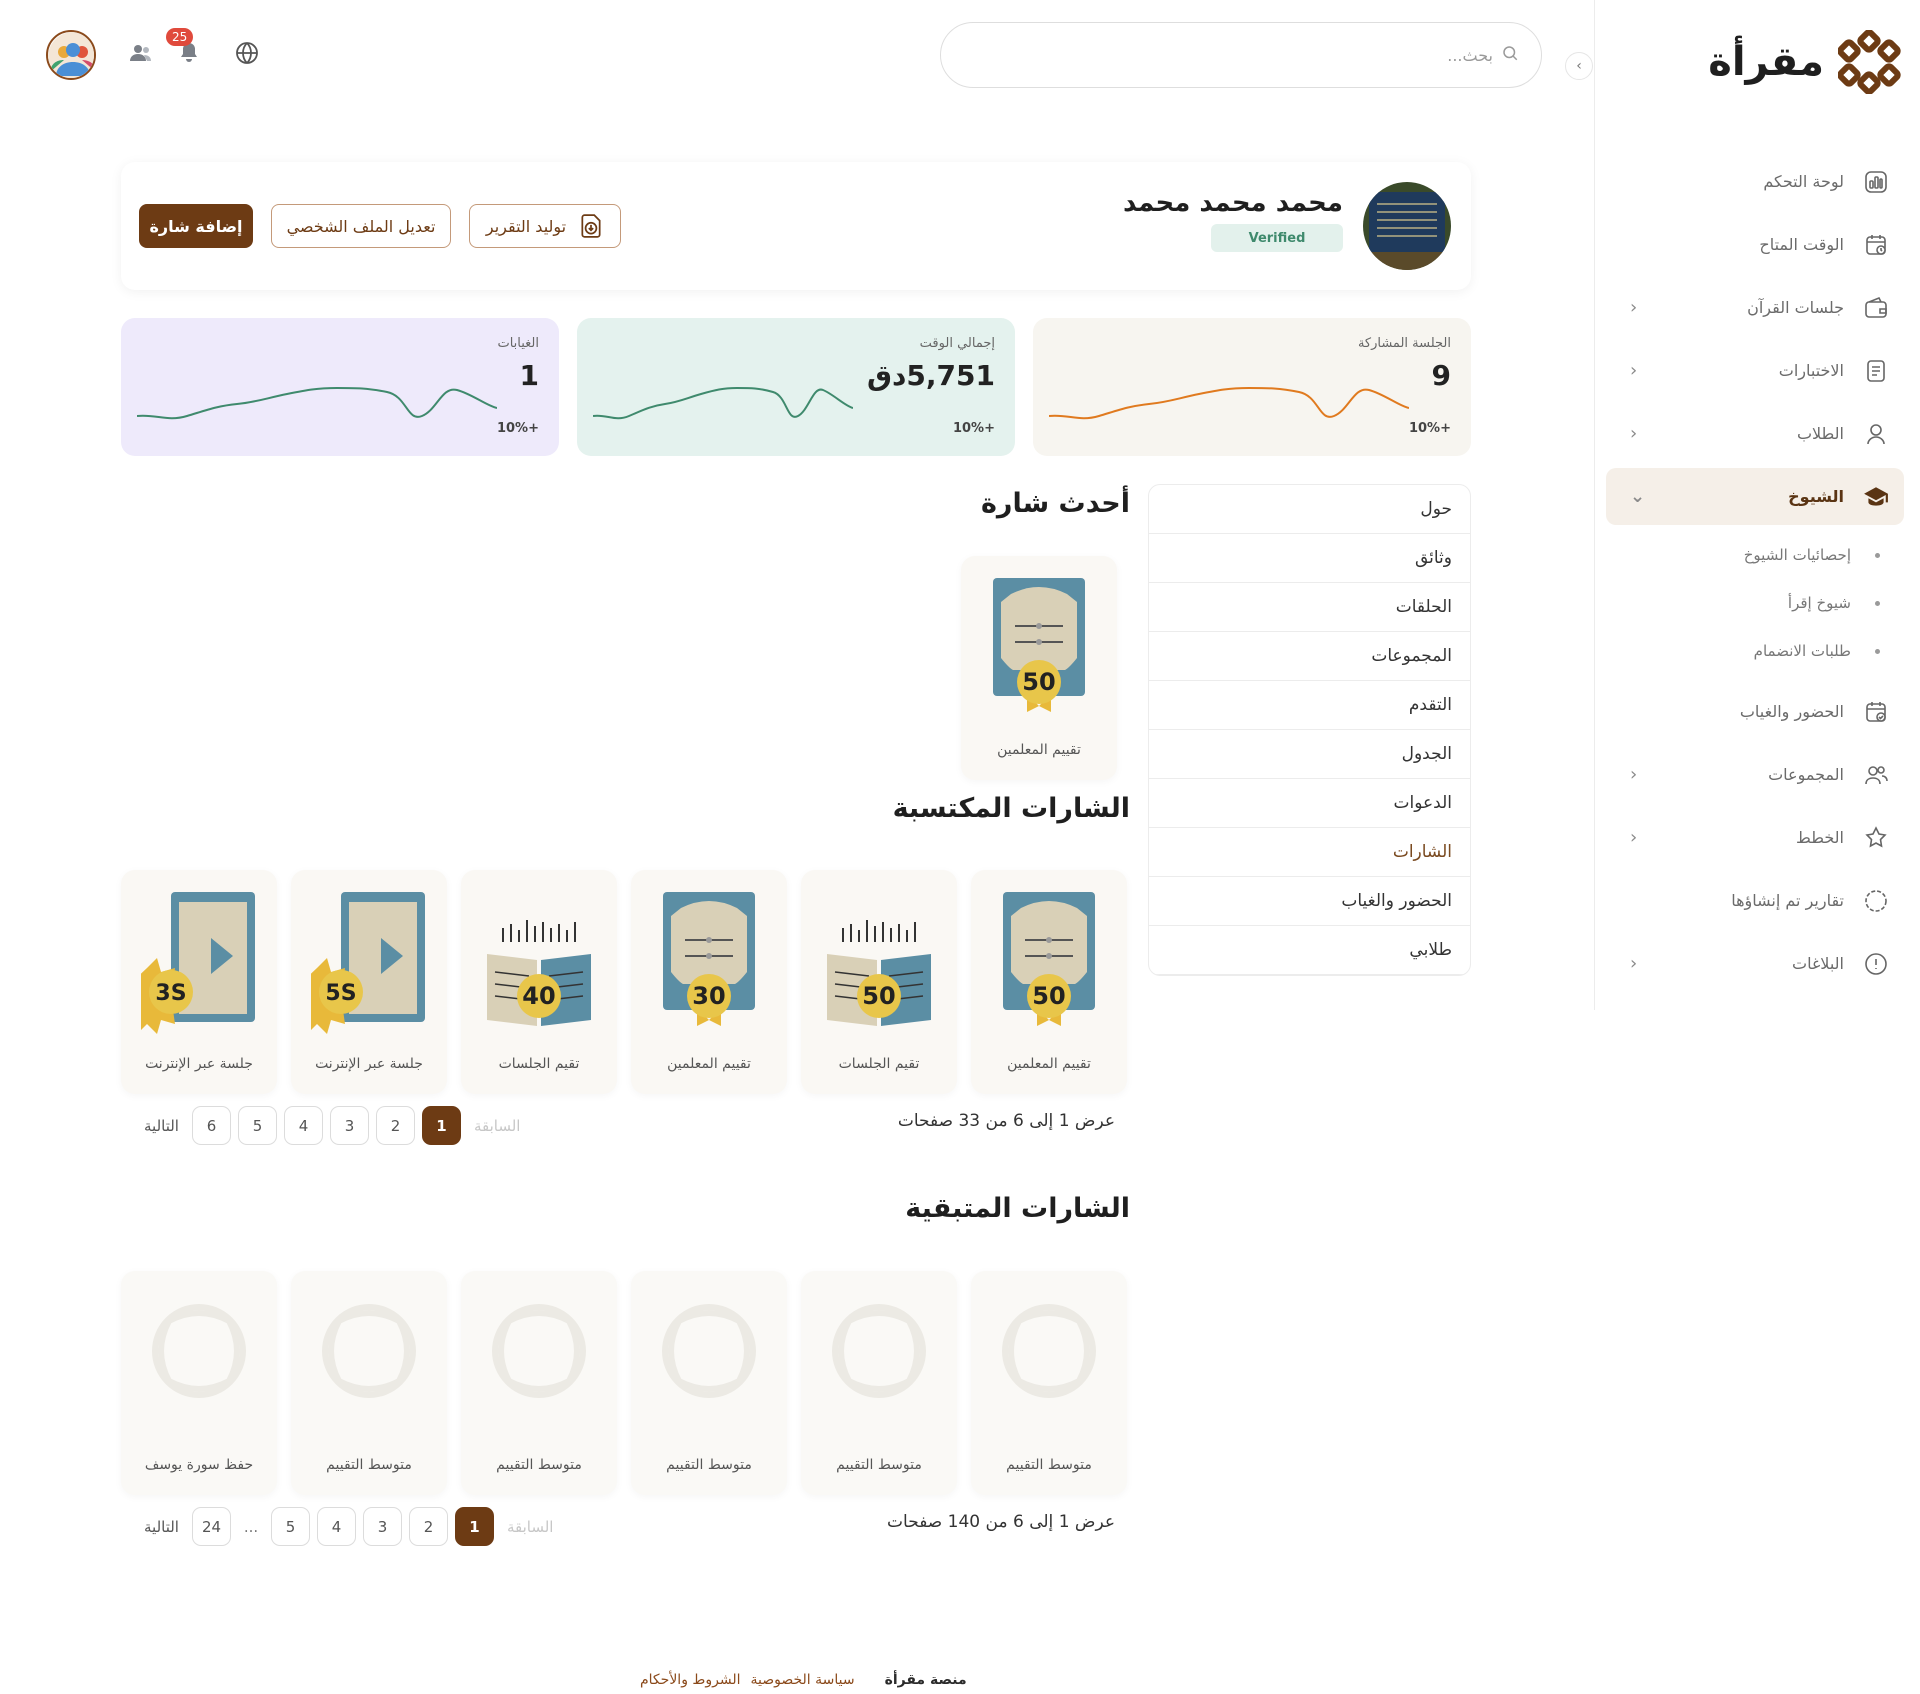 The height and width of the screenshot is (1694, 1920). Describe the element at coordinates (352, 965) in the screenshot. I see `online-session-badge-icon: 5S` at that location.